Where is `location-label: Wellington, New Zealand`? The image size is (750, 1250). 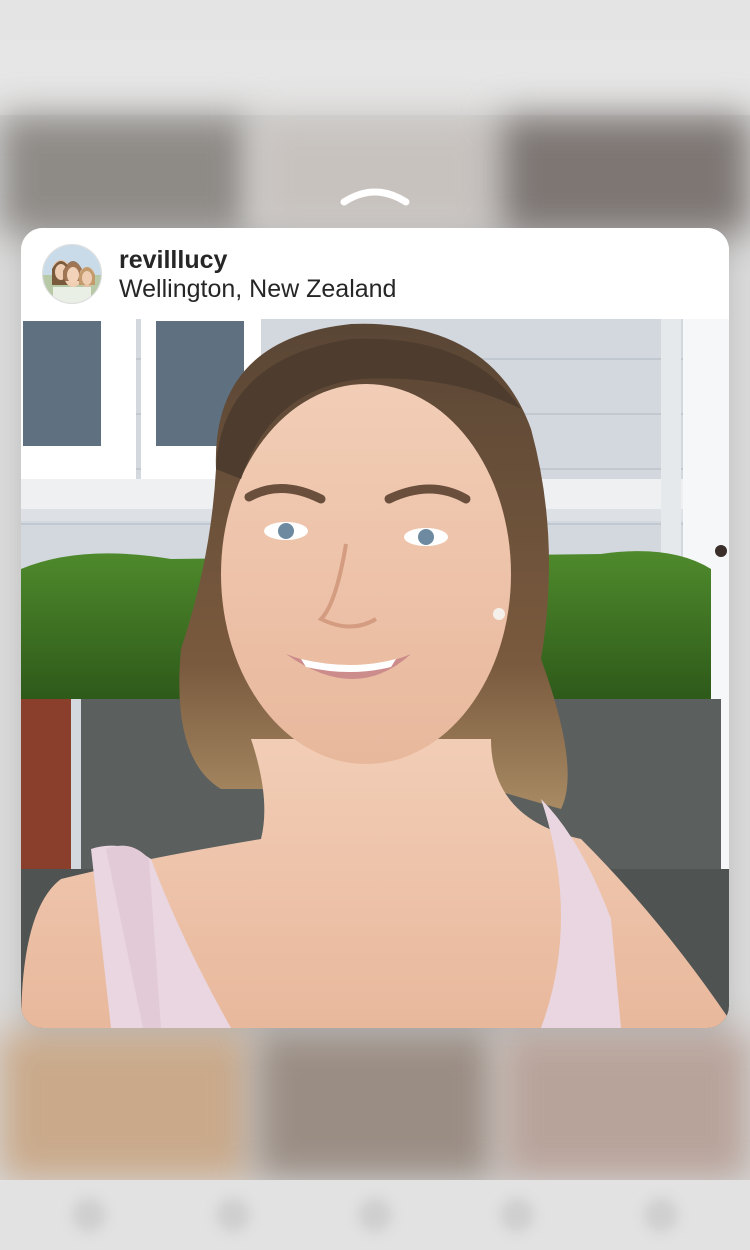 location-label: Wellington, New Zealand is located at coordinates (257, 289).